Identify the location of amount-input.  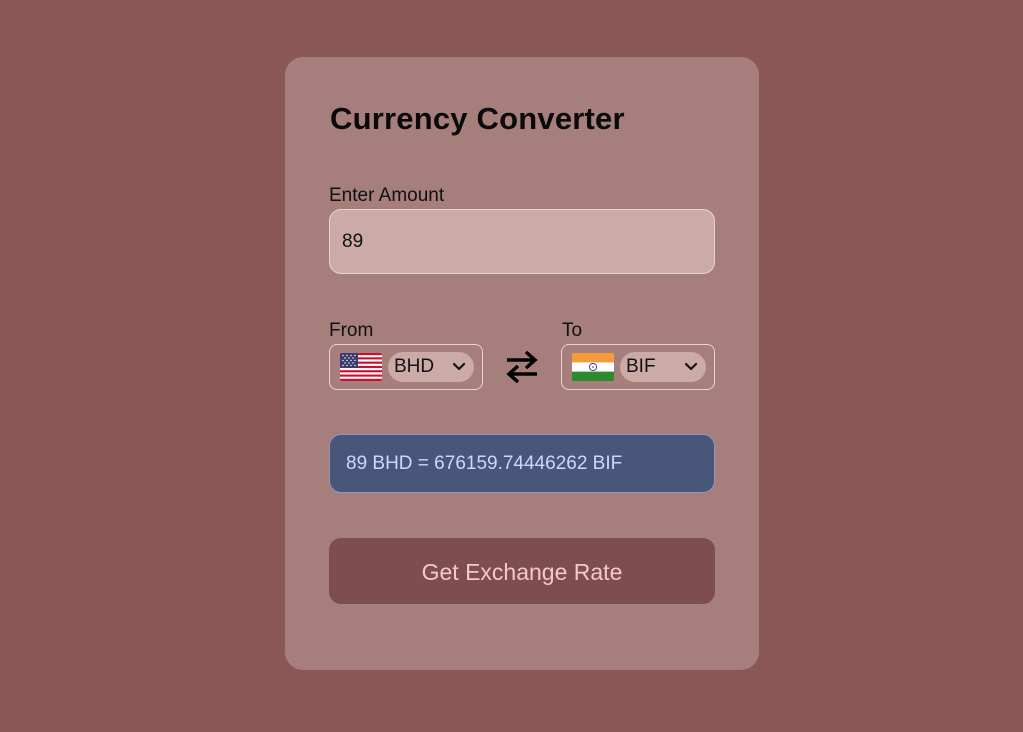
(522, 241).